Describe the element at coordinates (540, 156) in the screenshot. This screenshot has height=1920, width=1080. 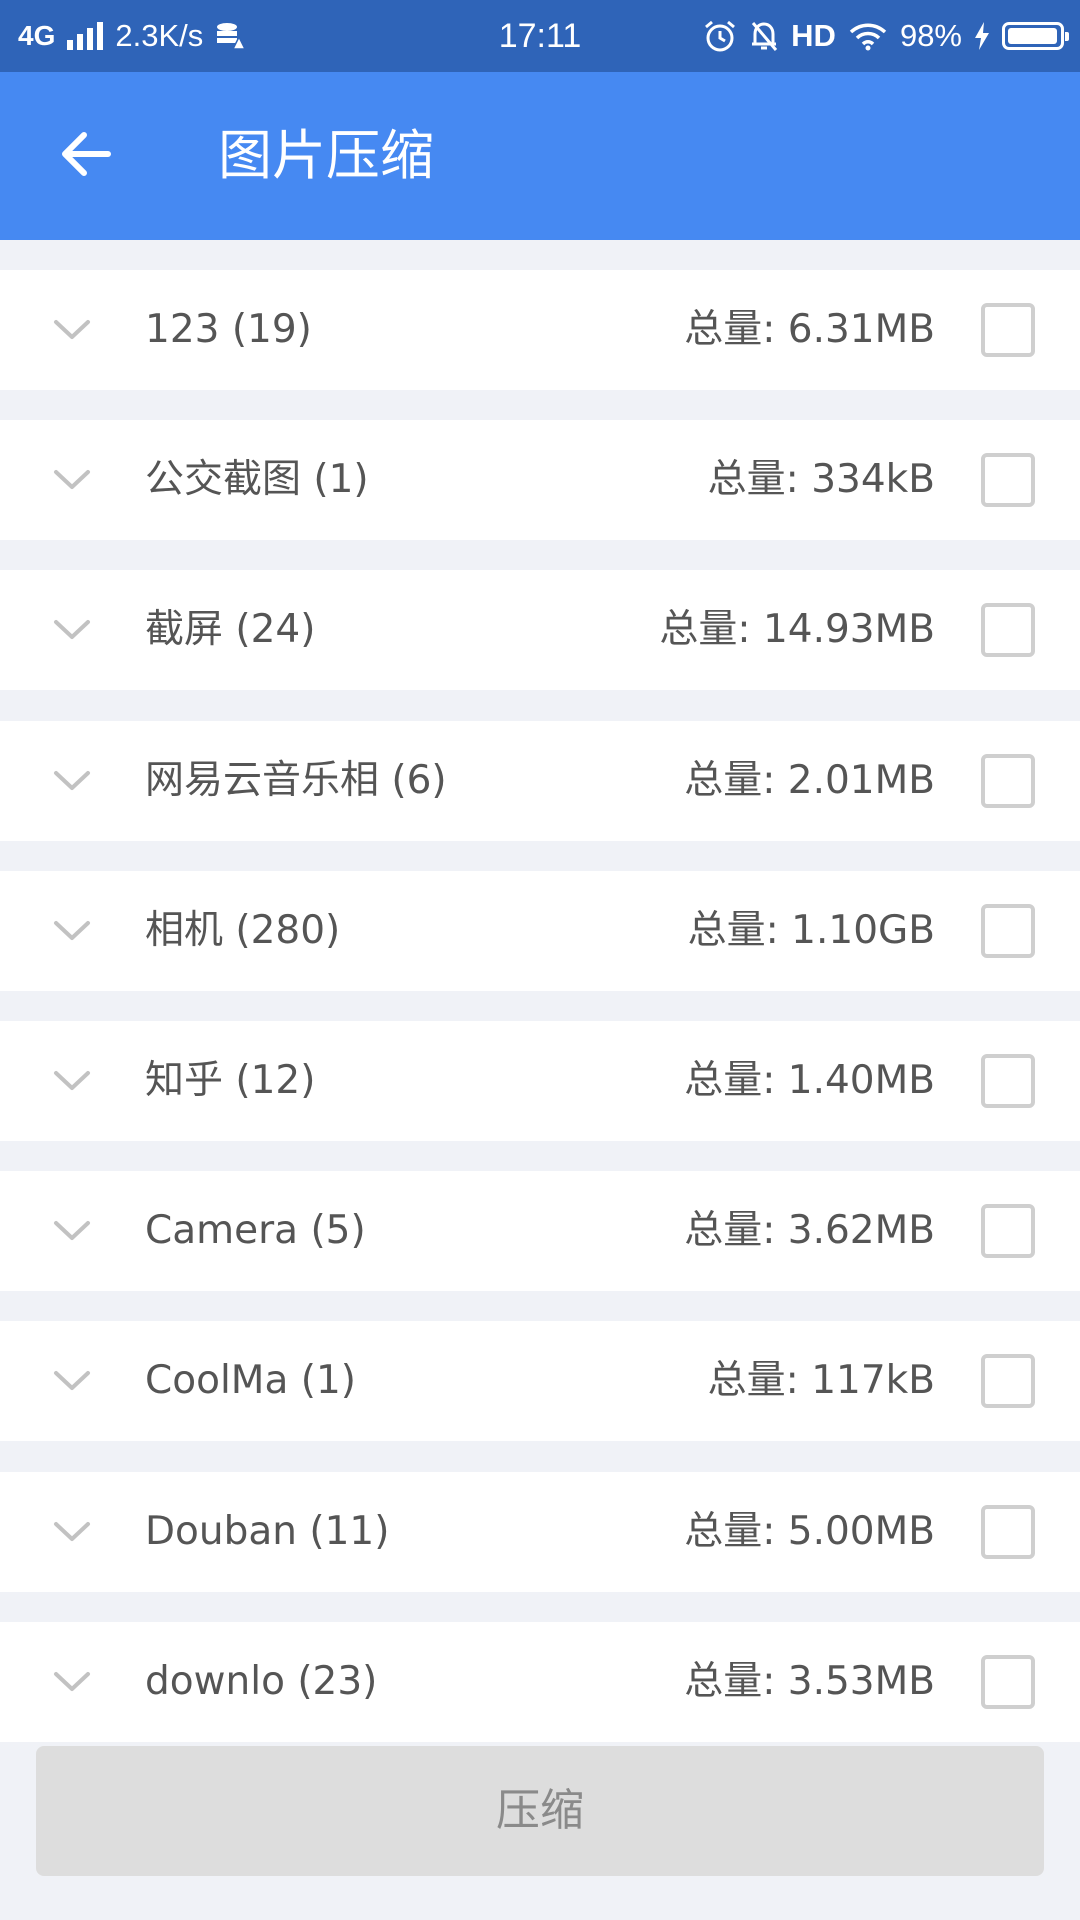
I see `app-bar: 图片压缩` at that location.